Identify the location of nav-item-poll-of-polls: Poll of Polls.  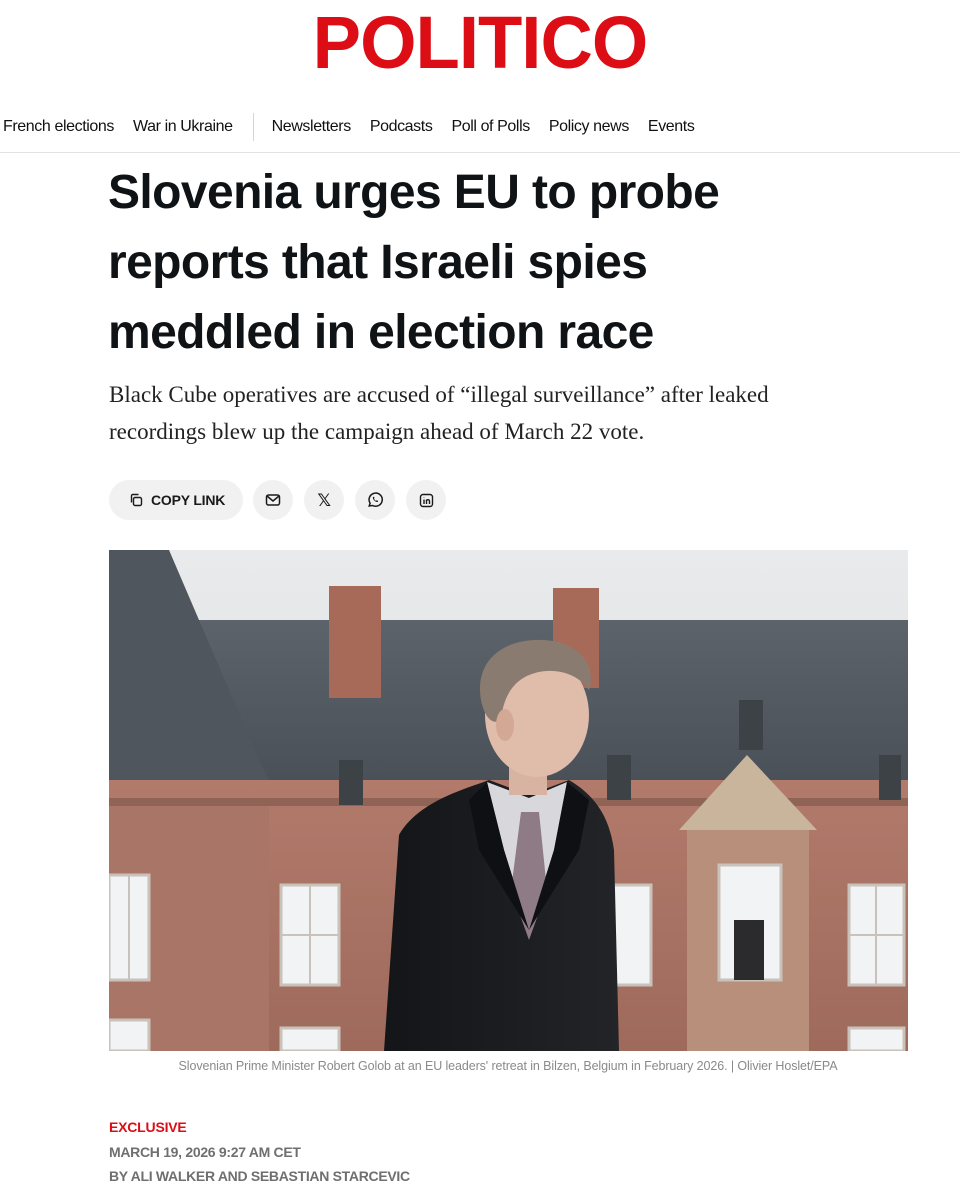
(490, 127).